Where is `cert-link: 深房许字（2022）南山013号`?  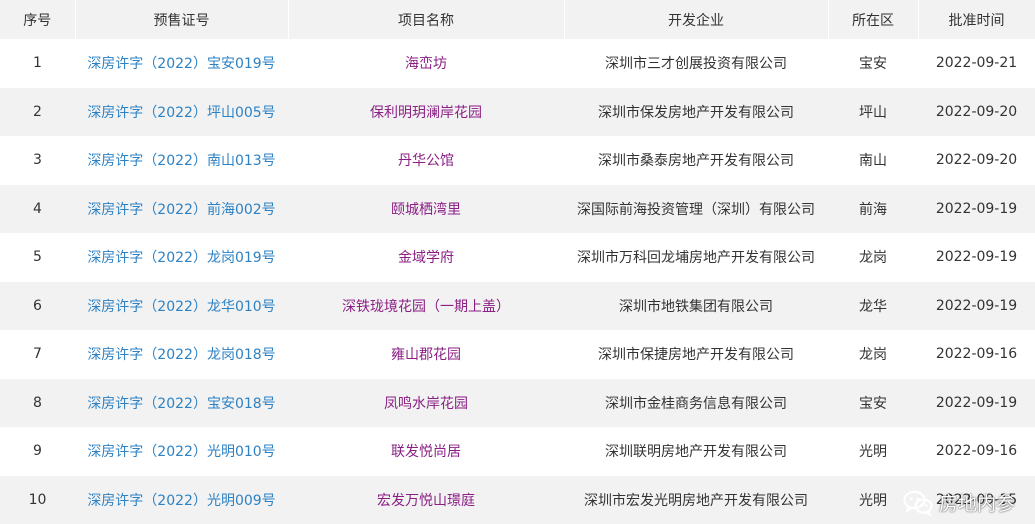 cert-link: 深房许字（2022）南山013号 is located at coordinates (181, 160).